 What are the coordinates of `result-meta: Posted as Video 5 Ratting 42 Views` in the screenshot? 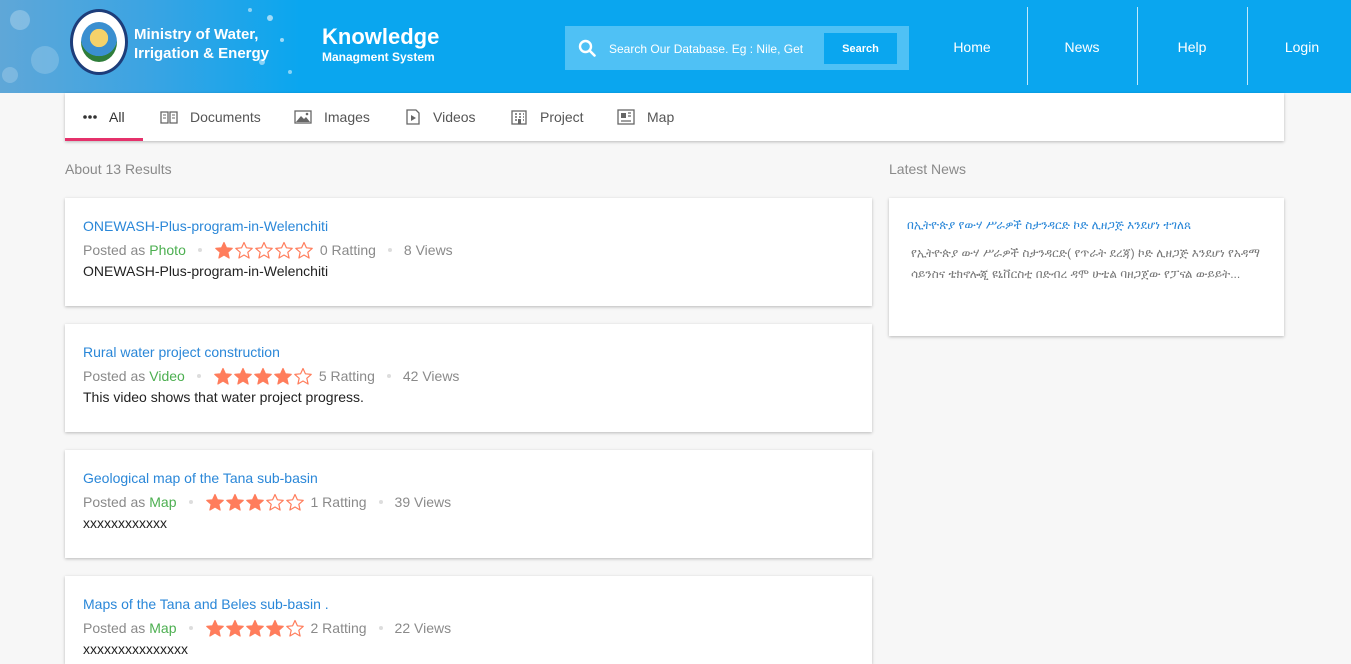 It's located at (271, 376).